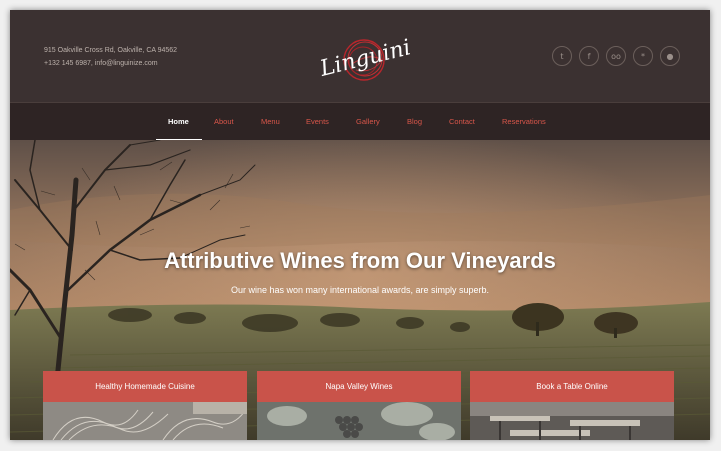  Describe the element at coordinates (643, 56) in the screenshot. I see `yelp-icon: *` at that location.